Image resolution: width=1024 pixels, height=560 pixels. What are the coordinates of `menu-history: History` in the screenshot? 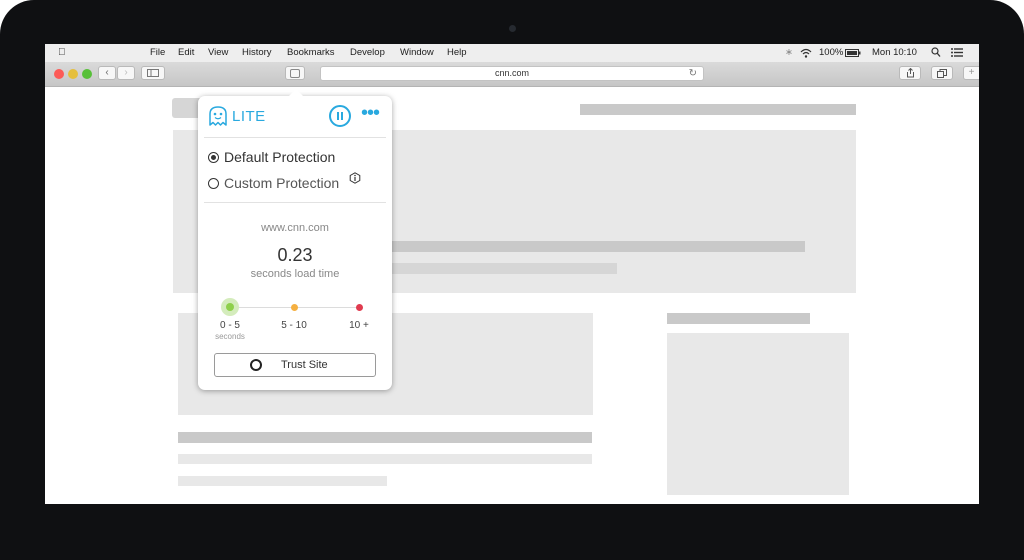 It's located at (257, 52).